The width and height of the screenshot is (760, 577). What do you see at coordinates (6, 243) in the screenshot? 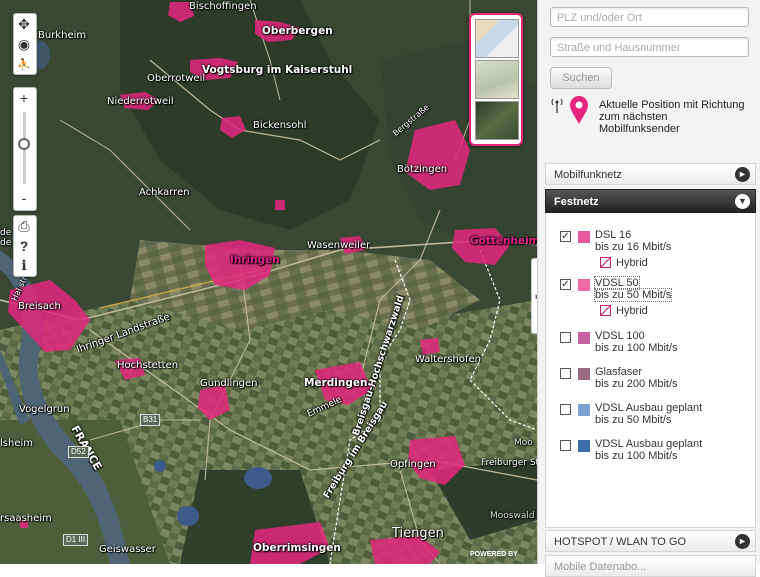
I see `map-label-de-2: de` at bounding box center [6, 243].